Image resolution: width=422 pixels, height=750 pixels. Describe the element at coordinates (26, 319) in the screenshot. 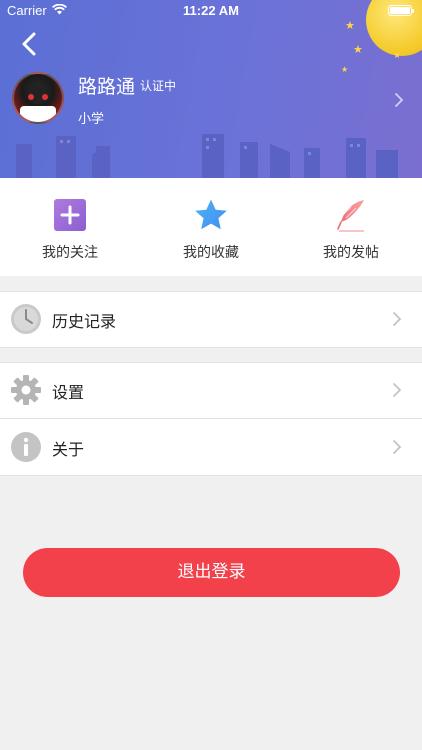

I see `clock-icon` at that location.